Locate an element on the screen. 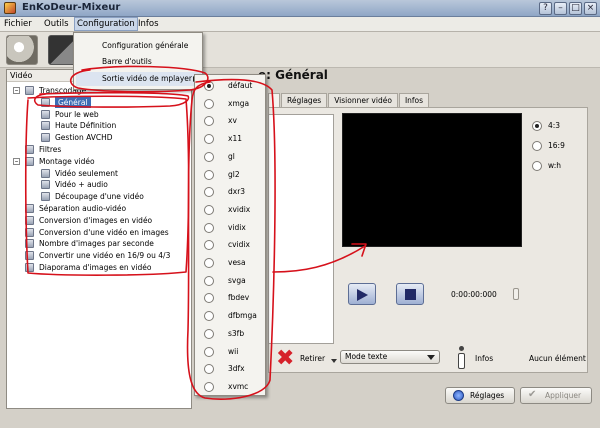 The height and width of the screenshot is (428, 600). menu-configuration: Configuration is located at coordinates (106, 24).